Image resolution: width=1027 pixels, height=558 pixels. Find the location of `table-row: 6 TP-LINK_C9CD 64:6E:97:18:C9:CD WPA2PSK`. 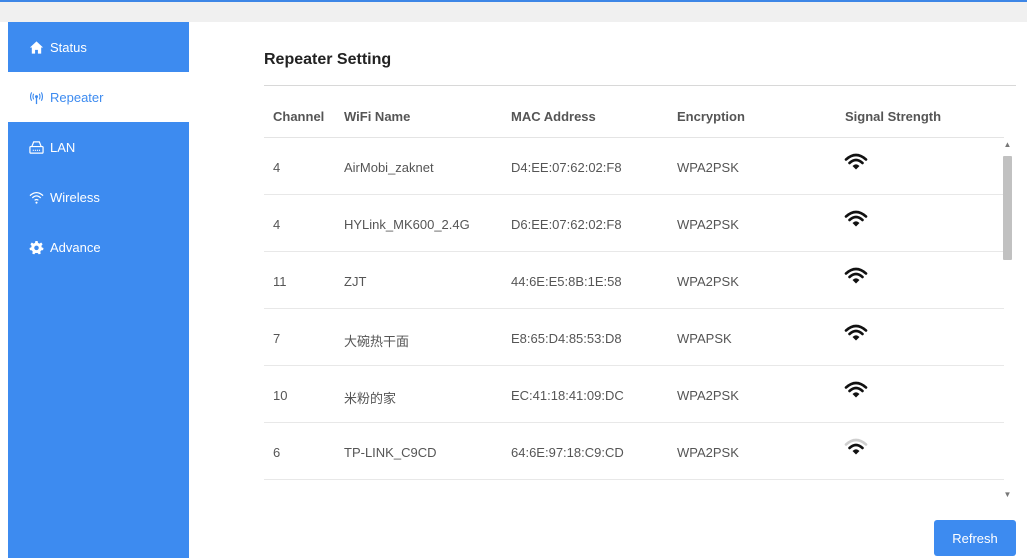

table-row: 6 TP-LINK_C9CD 64:6E:97:18:C9:CD WPA2PSK is located at coordinates (634, 451).